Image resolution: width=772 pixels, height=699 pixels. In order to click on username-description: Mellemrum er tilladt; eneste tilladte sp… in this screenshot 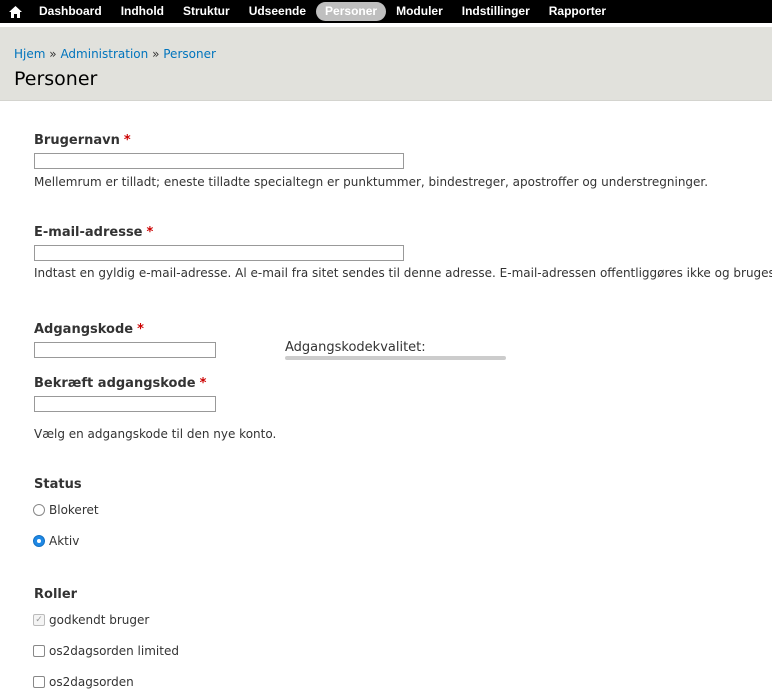, I will do `click(371, 182)`.